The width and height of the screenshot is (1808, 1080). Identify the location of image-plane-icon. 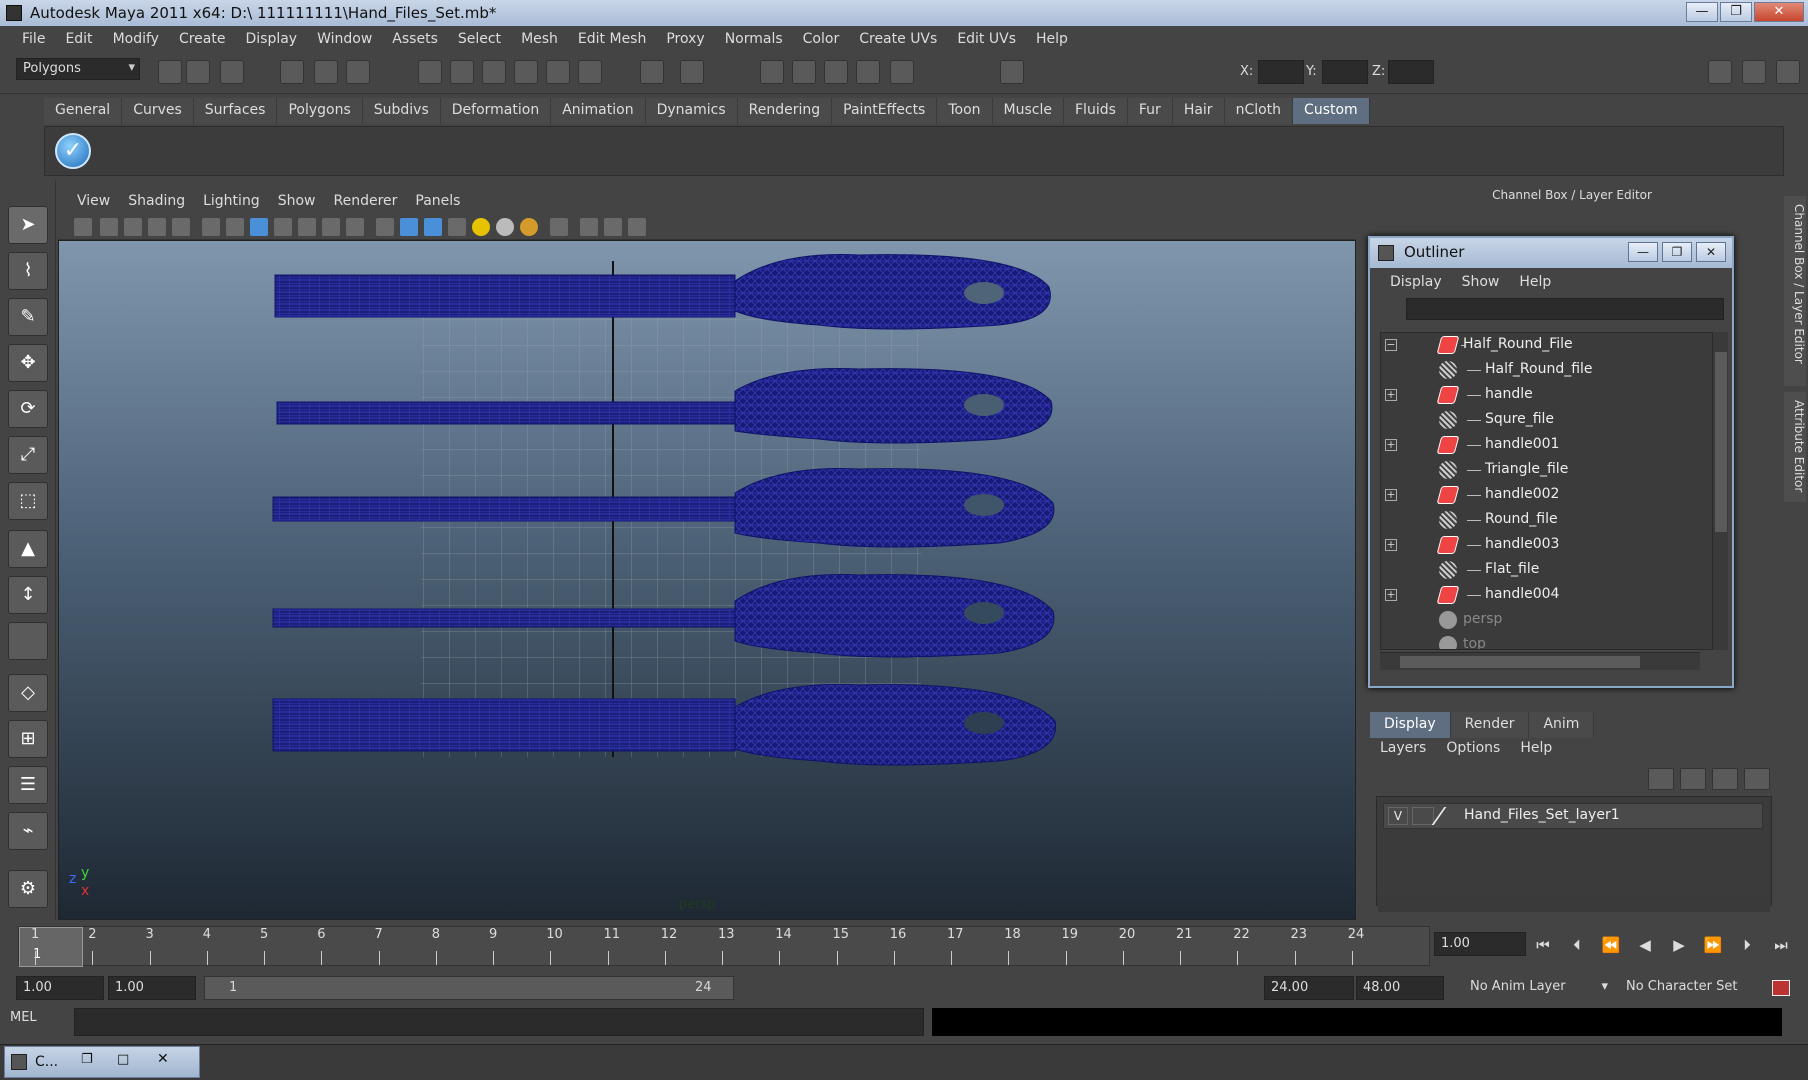
(157, 227).